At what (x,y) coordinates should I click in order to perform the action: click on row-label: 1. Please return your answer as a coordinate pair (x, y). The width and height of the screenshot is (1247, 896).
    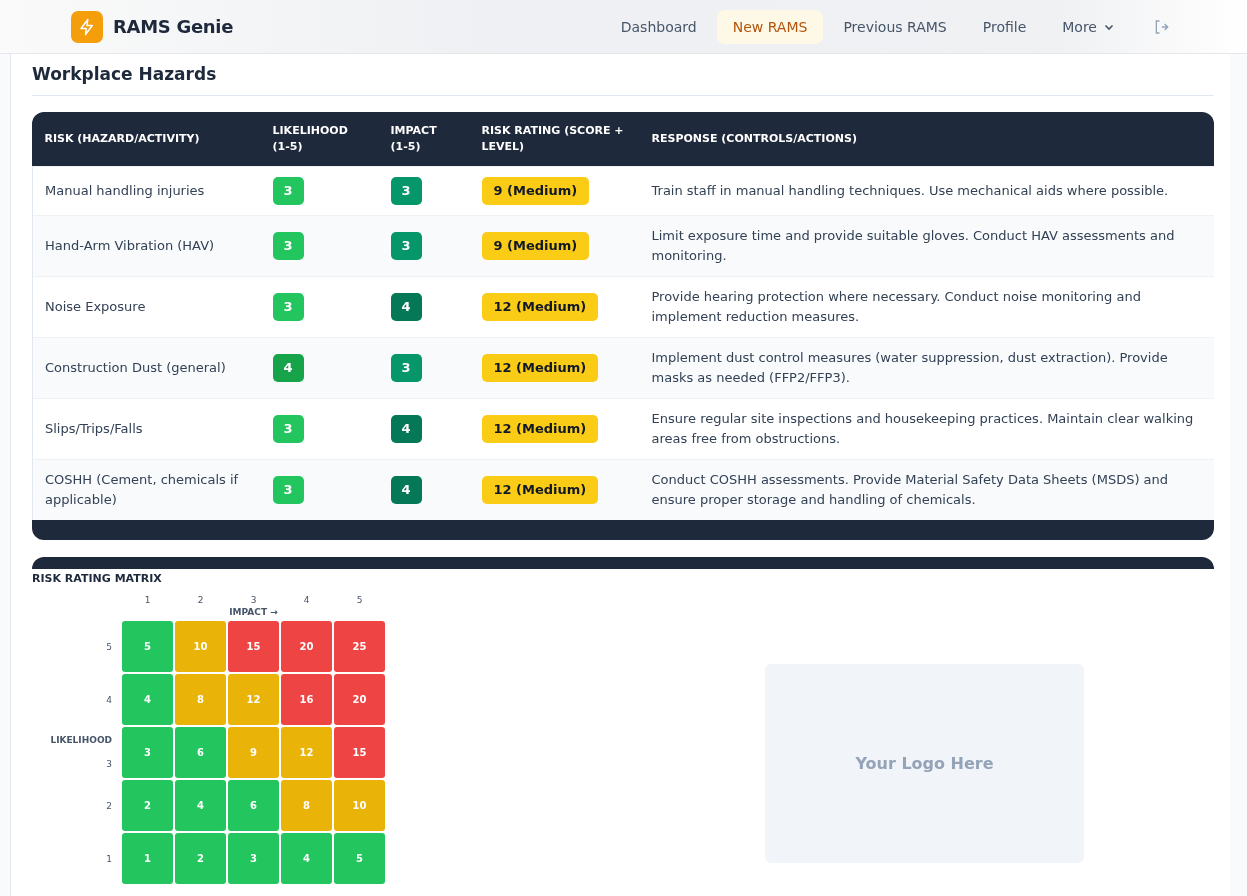
    Looking at the image, I should click on (109, 858).